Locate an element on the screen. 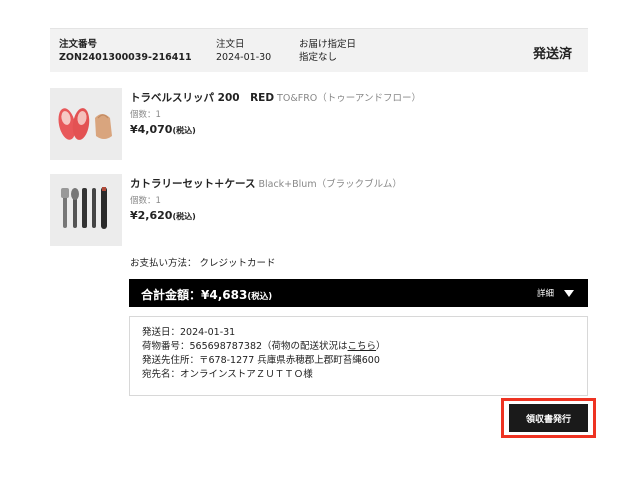 This screenshot has height=490, width=640. recipient-name: 宛先名：オンラインストアＺＵＴＴＯ様 is located at coordinates (227, 374).